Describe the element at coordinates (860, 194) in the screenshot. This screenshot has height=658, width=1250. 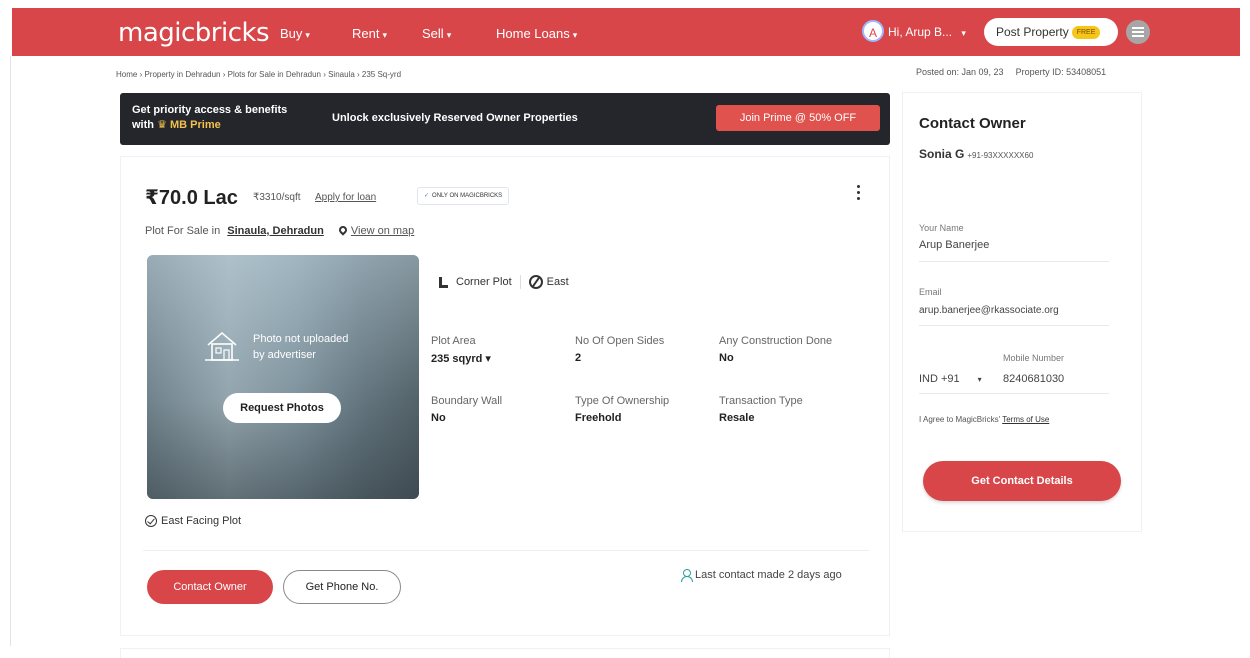
I see `more-options-icon` at that location.